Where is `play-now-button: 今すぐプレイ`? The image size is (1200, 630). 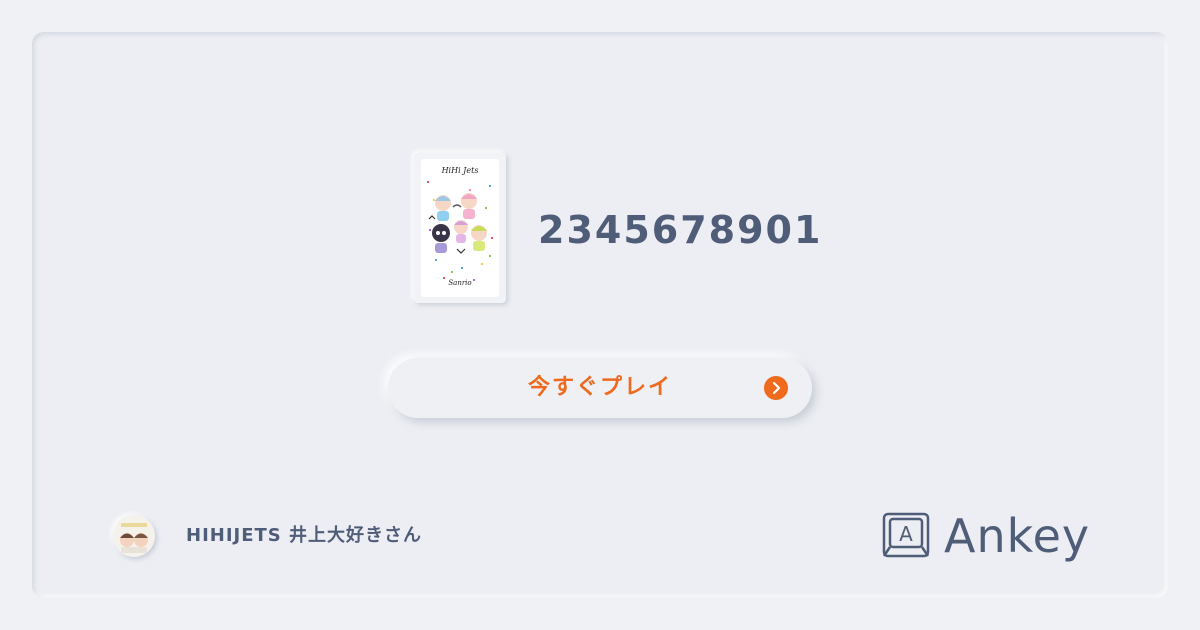
play-now-button: 今すぐプレイ is located at coordinates (600, 388).